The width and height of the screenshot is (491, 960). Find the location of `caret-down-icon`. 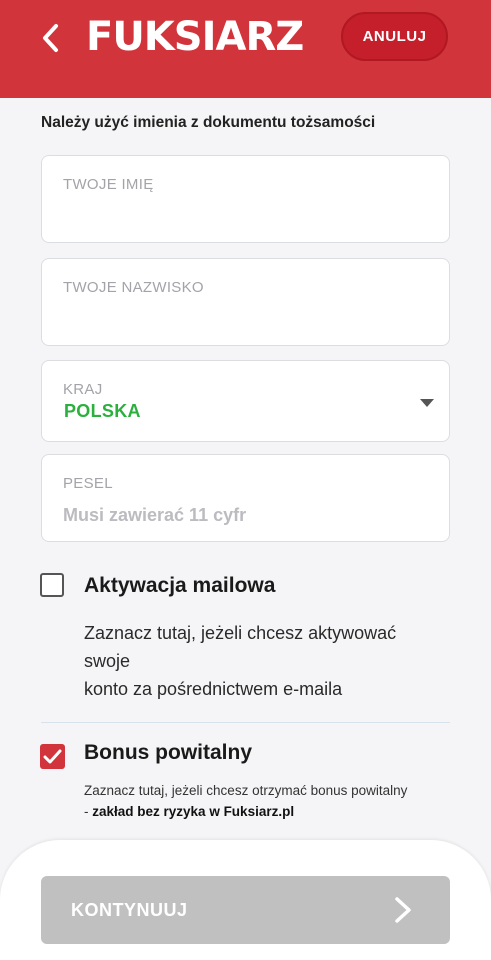

caret-down-icon is located at coordinates (427, 403).